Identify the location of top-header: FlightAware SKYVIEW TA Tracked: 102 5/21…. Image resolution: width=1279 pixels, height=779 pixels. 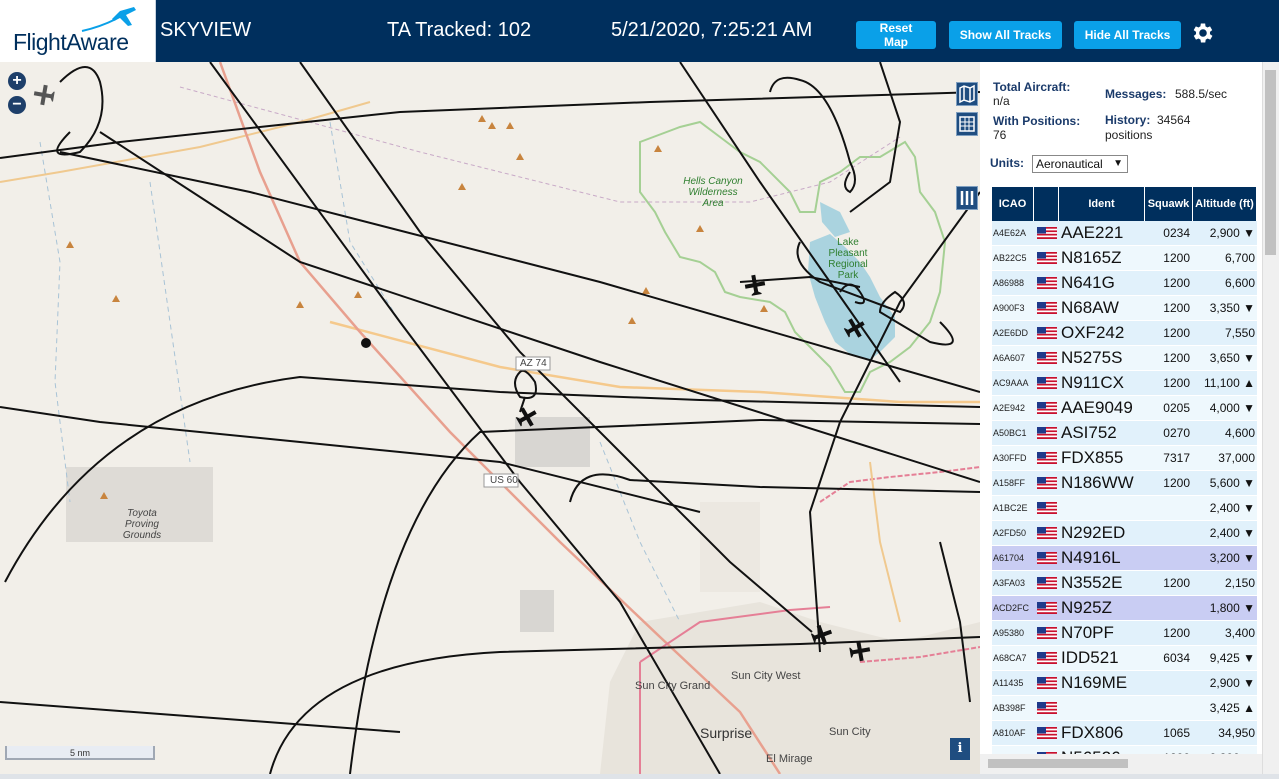
(639, 31).